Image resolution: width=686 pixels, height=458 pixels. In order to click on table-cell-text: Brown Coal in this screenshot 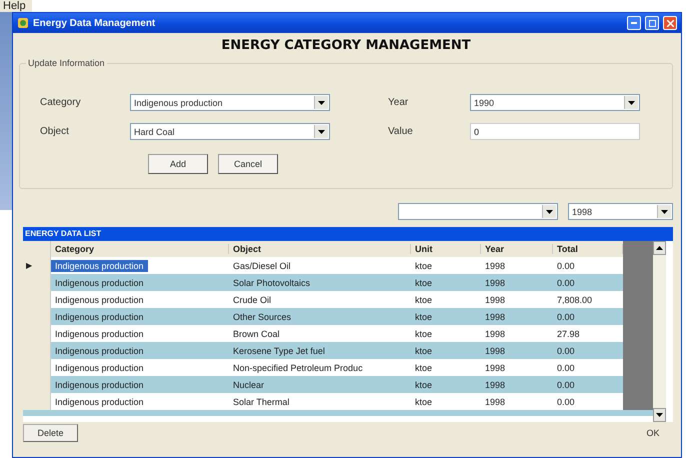, I will do `click(256, 333)`.